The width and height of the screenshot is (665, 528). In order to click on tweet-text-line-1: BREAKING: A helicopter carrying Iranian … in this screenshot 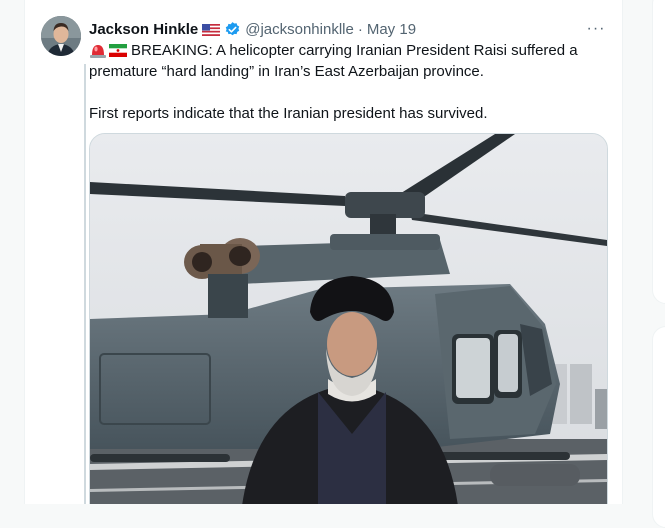, I will do `click(333, 61)`.